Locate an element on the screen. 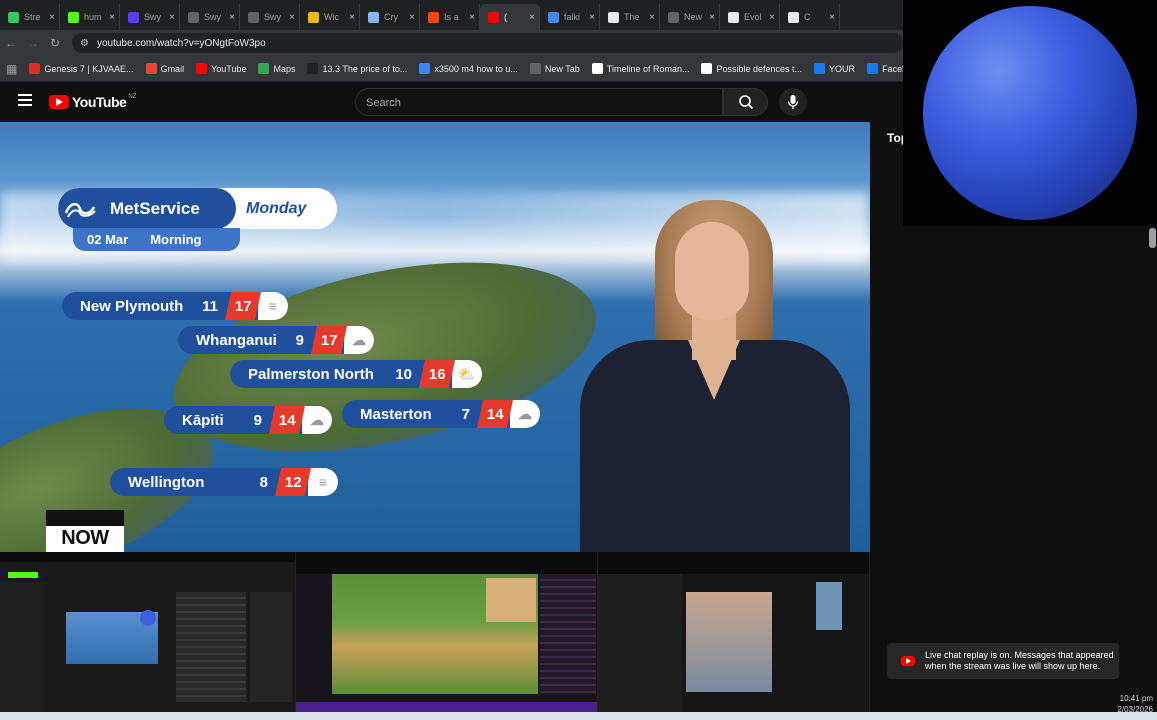 The width and height of the screenshot is (1157, 720). browser-tab: Cry × is located at coordinates (390, 17).